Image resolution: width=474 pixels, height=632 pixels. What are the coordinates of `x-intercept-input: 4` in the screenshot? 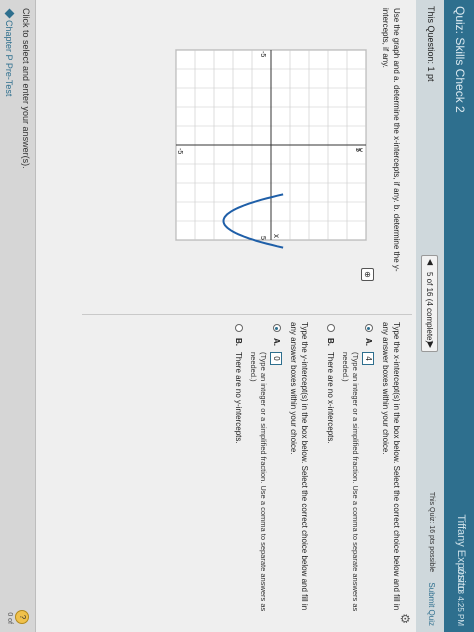 It's located at (368, 358).